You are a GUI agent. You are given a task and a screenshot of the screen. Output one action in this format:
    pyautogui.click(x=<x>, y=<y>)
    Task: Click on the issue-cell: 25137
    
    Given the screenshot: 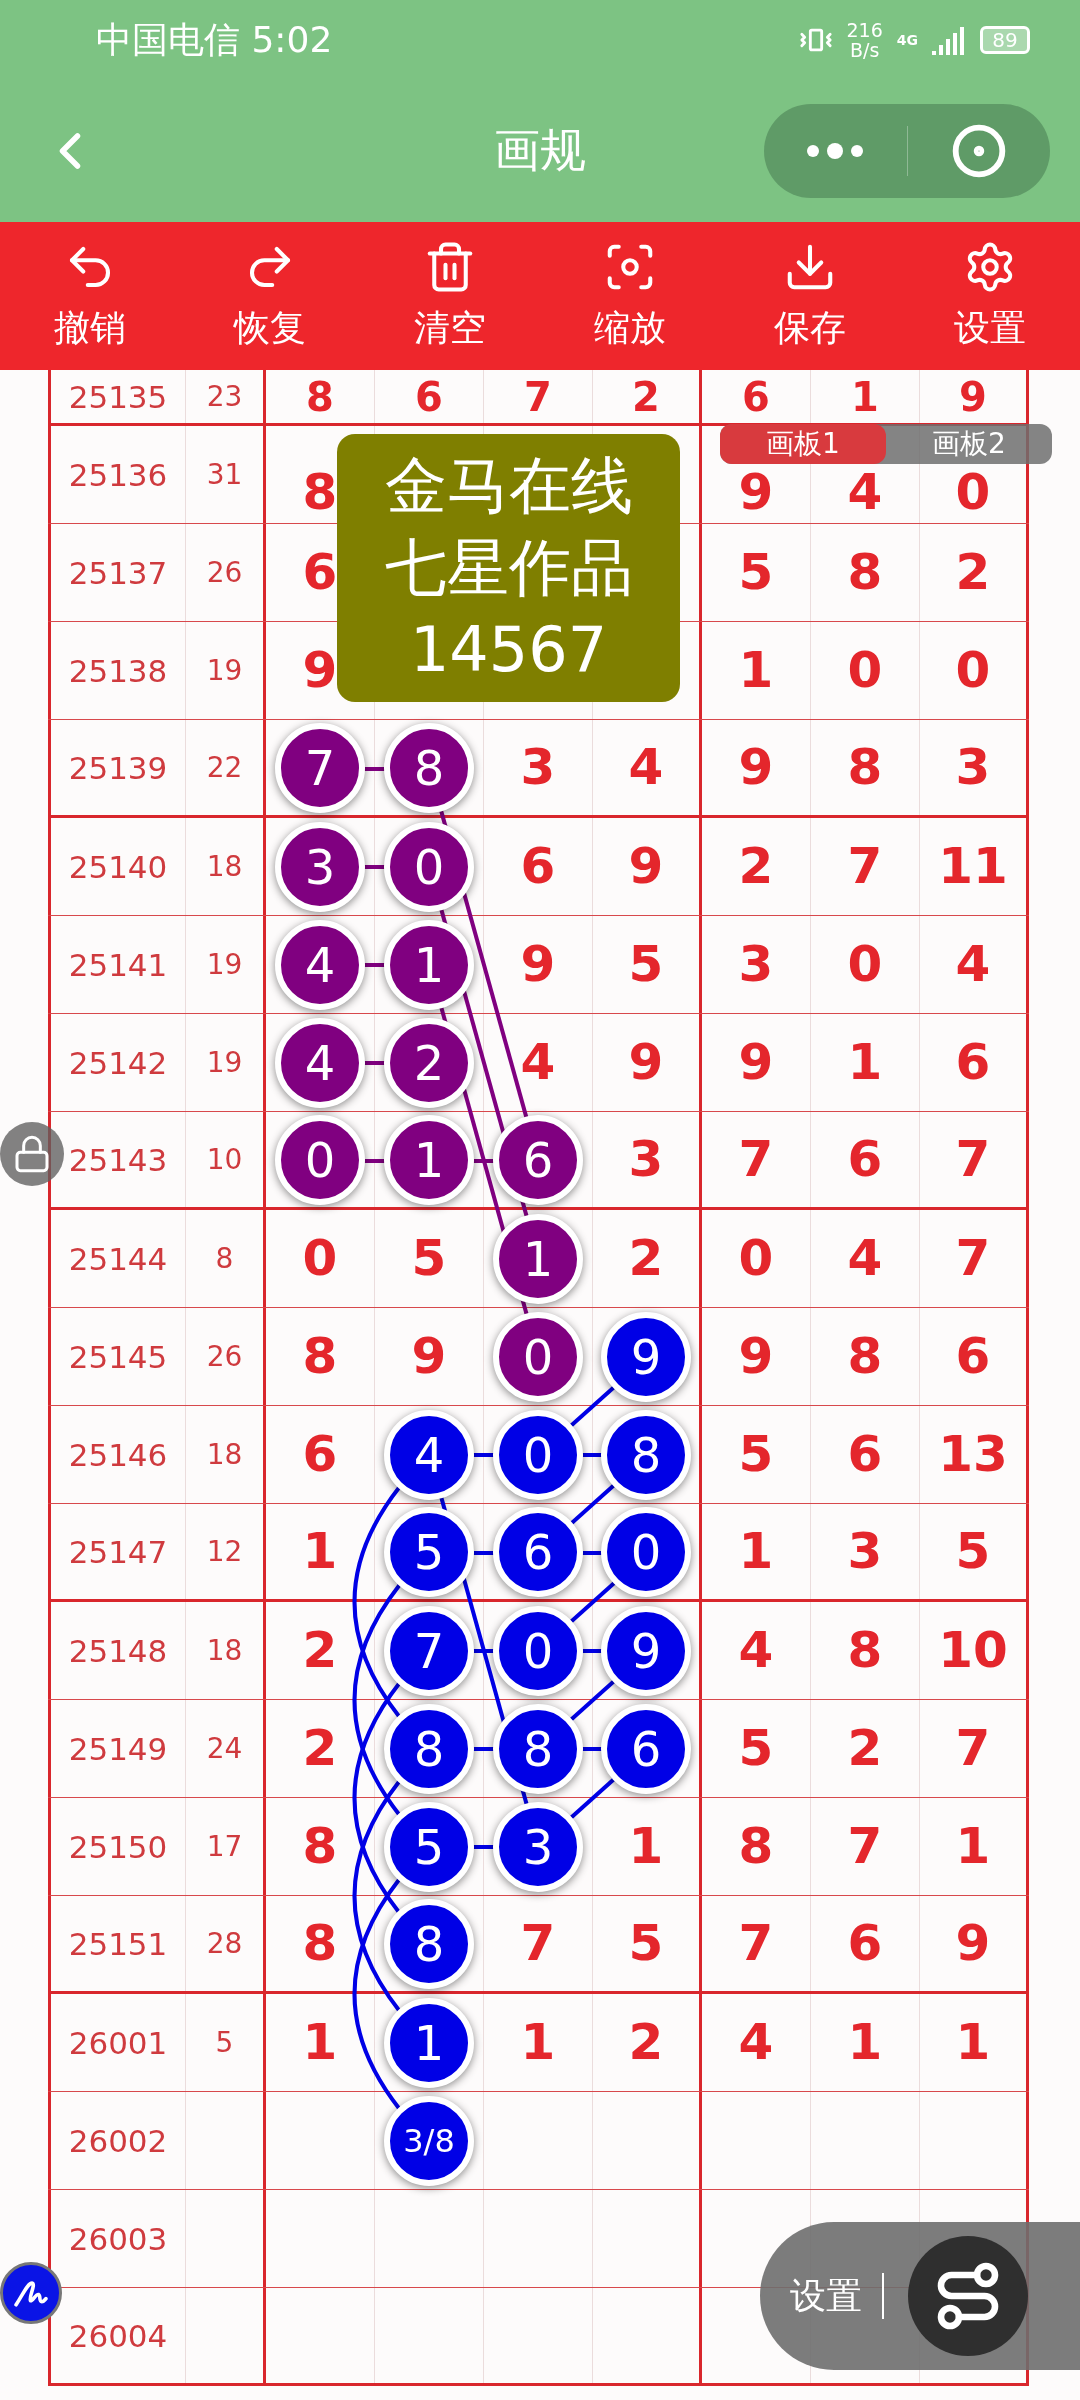 What is the action you would take?
    pyautogui.click(x=118, y=572)
    